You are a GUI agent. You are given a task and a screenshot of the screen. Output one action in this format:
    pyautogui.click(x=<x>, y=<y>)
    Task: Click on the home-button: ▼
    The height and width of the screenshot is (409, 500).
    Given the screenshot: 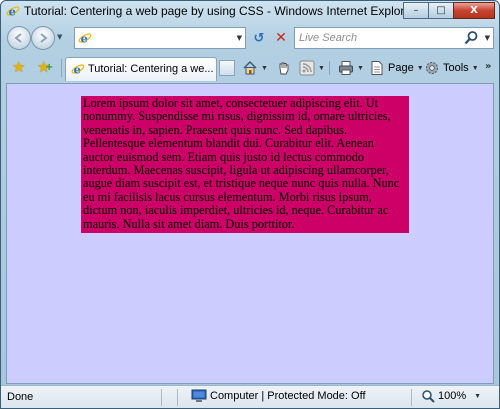 What is the action you would take?
    pyautogui.click(x=255, y=68)
    